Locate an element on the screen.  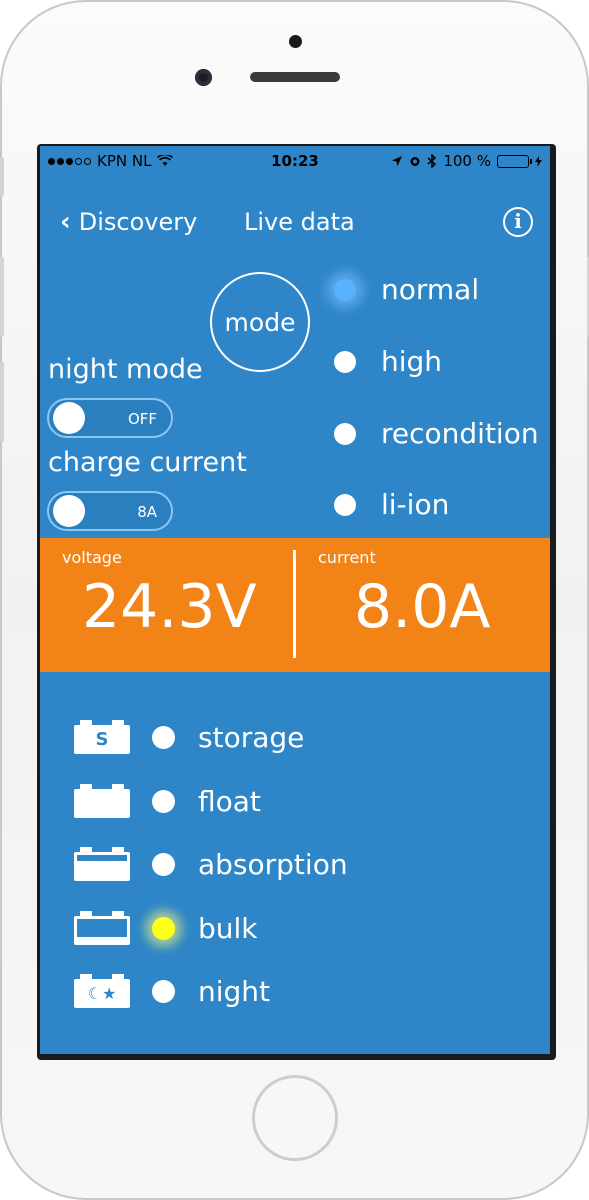
charge-current-label: charge current is located at coordinates (147, 462).